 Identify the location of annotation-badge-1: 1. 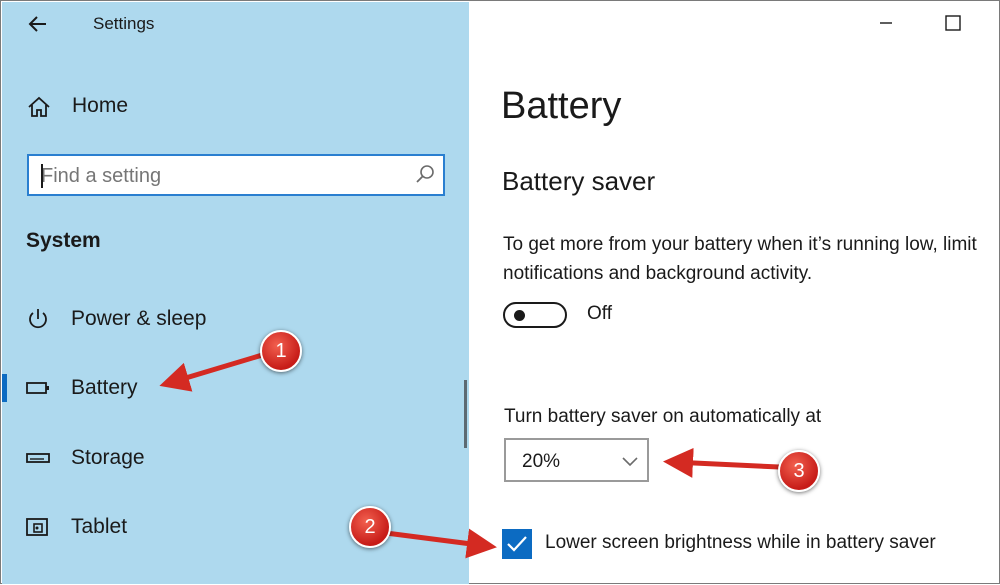
(281, 351).